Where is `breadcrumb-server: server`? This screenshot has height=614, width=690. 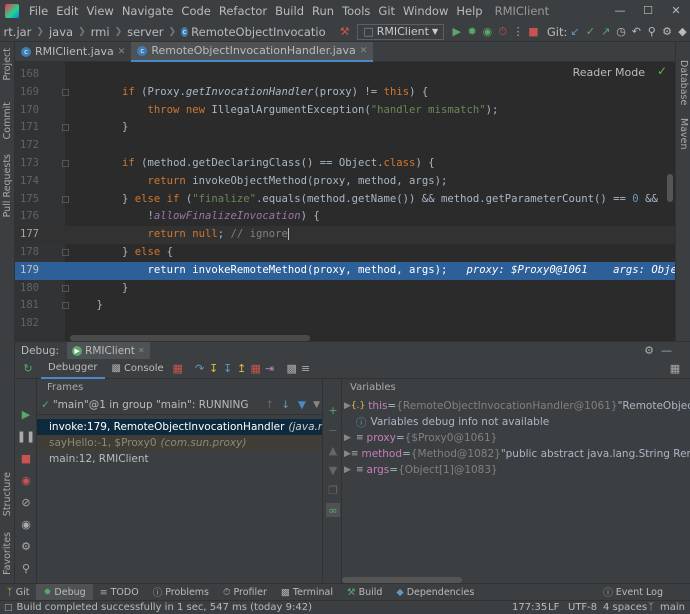
breadcrumb-server: server is located at coordinates (145, 32).